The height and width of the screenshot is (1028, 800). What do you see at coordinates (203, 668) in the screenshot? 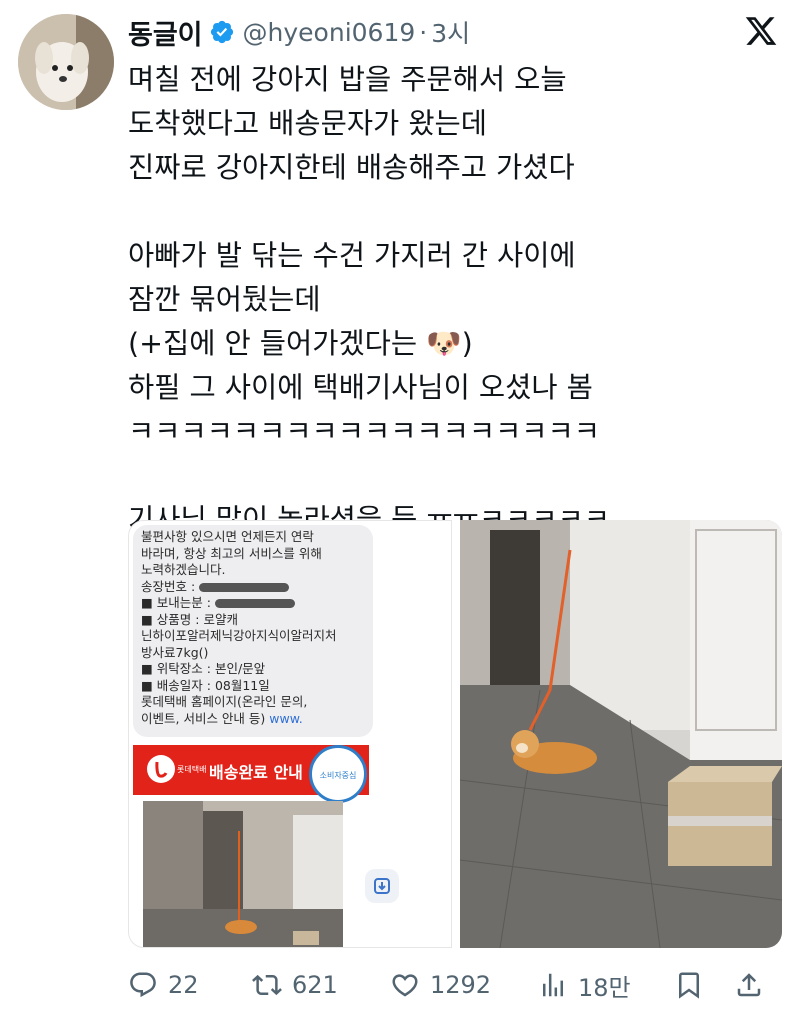
I see `sms-line: ■ 위탁장소 : 본인/문앞` at bounding box center [203, 668].